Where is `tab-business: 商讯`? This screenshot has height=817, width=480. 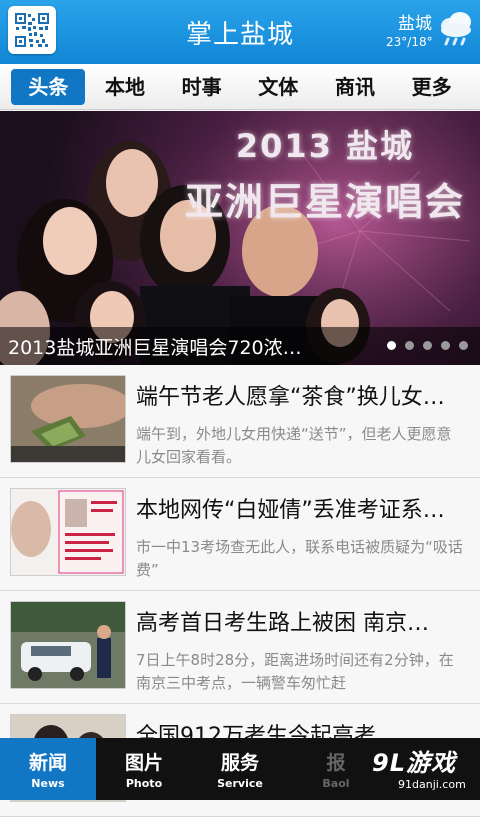 tab-business: 商讯 is located at coordinates (355, 87).